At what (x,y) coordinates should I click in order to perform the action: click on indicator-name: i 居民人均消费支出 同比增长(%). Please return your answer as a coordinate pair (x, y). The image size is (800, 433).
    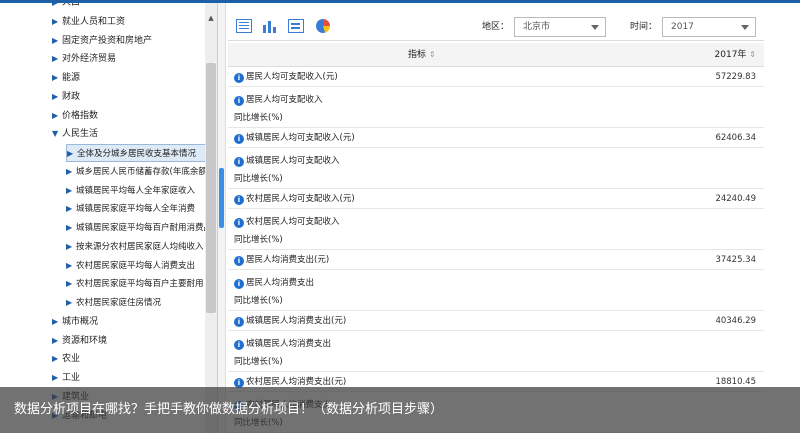
    Looking at the image, I should click on (274, 292).